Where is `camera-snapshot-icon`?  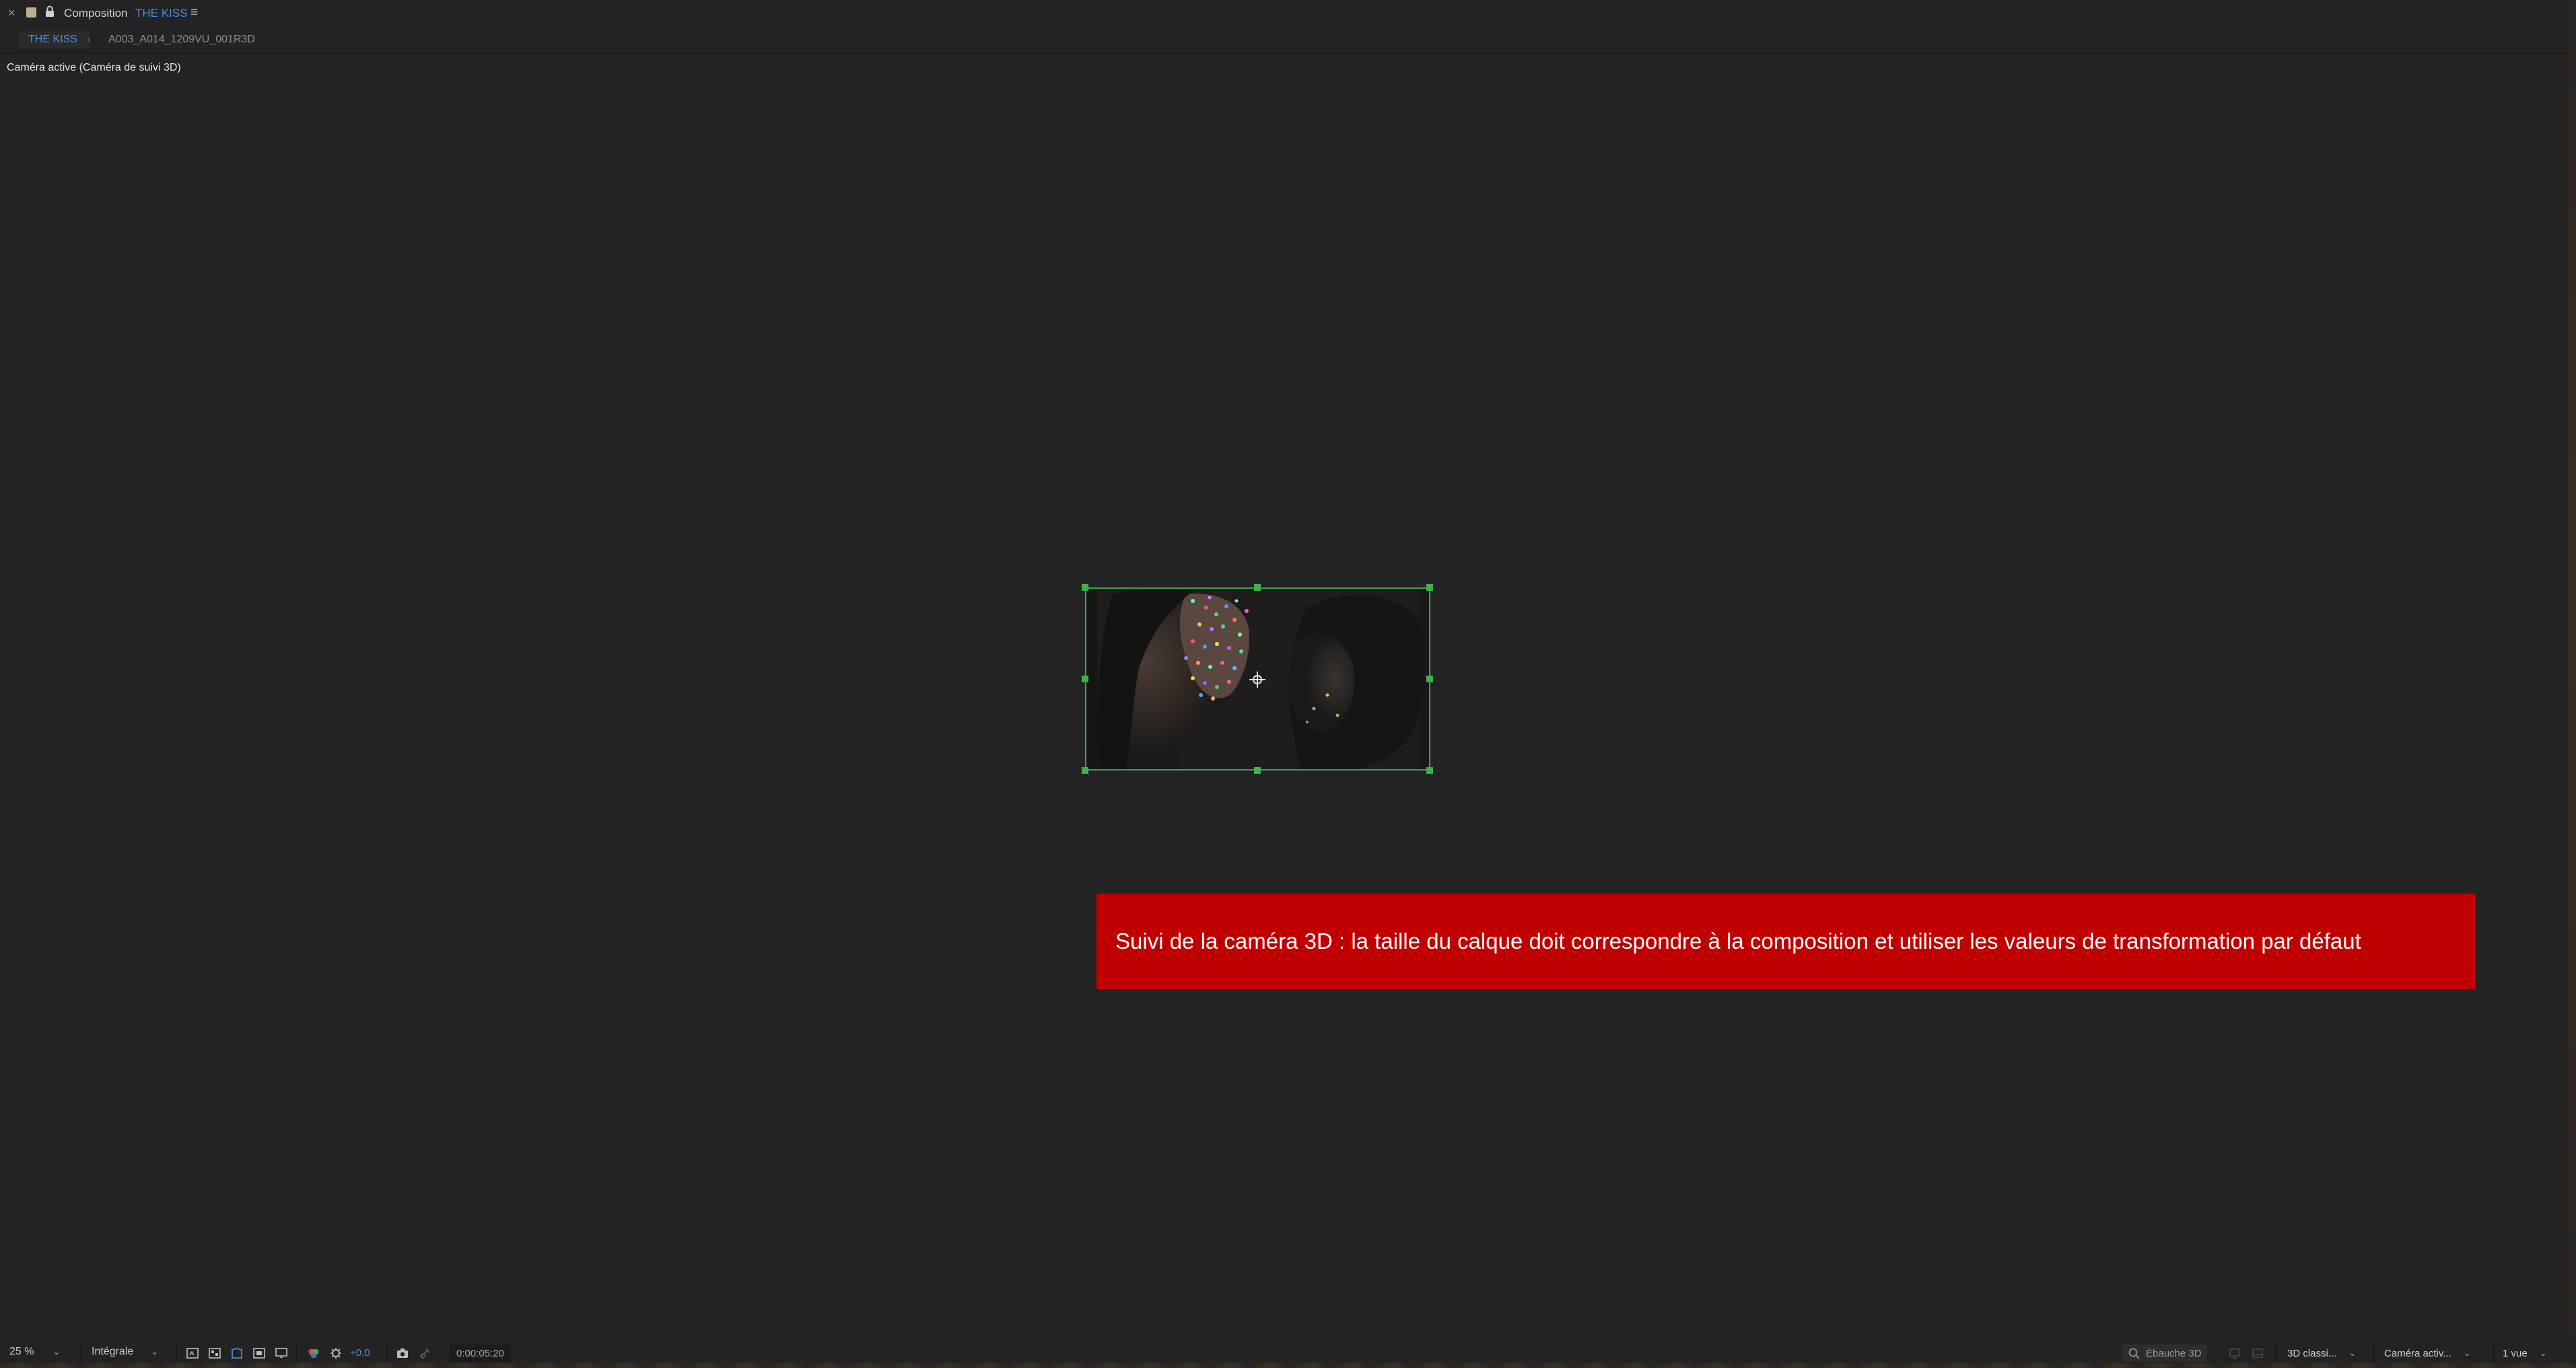
camera-snapshot-icon is located at coordinates (402, 1353).